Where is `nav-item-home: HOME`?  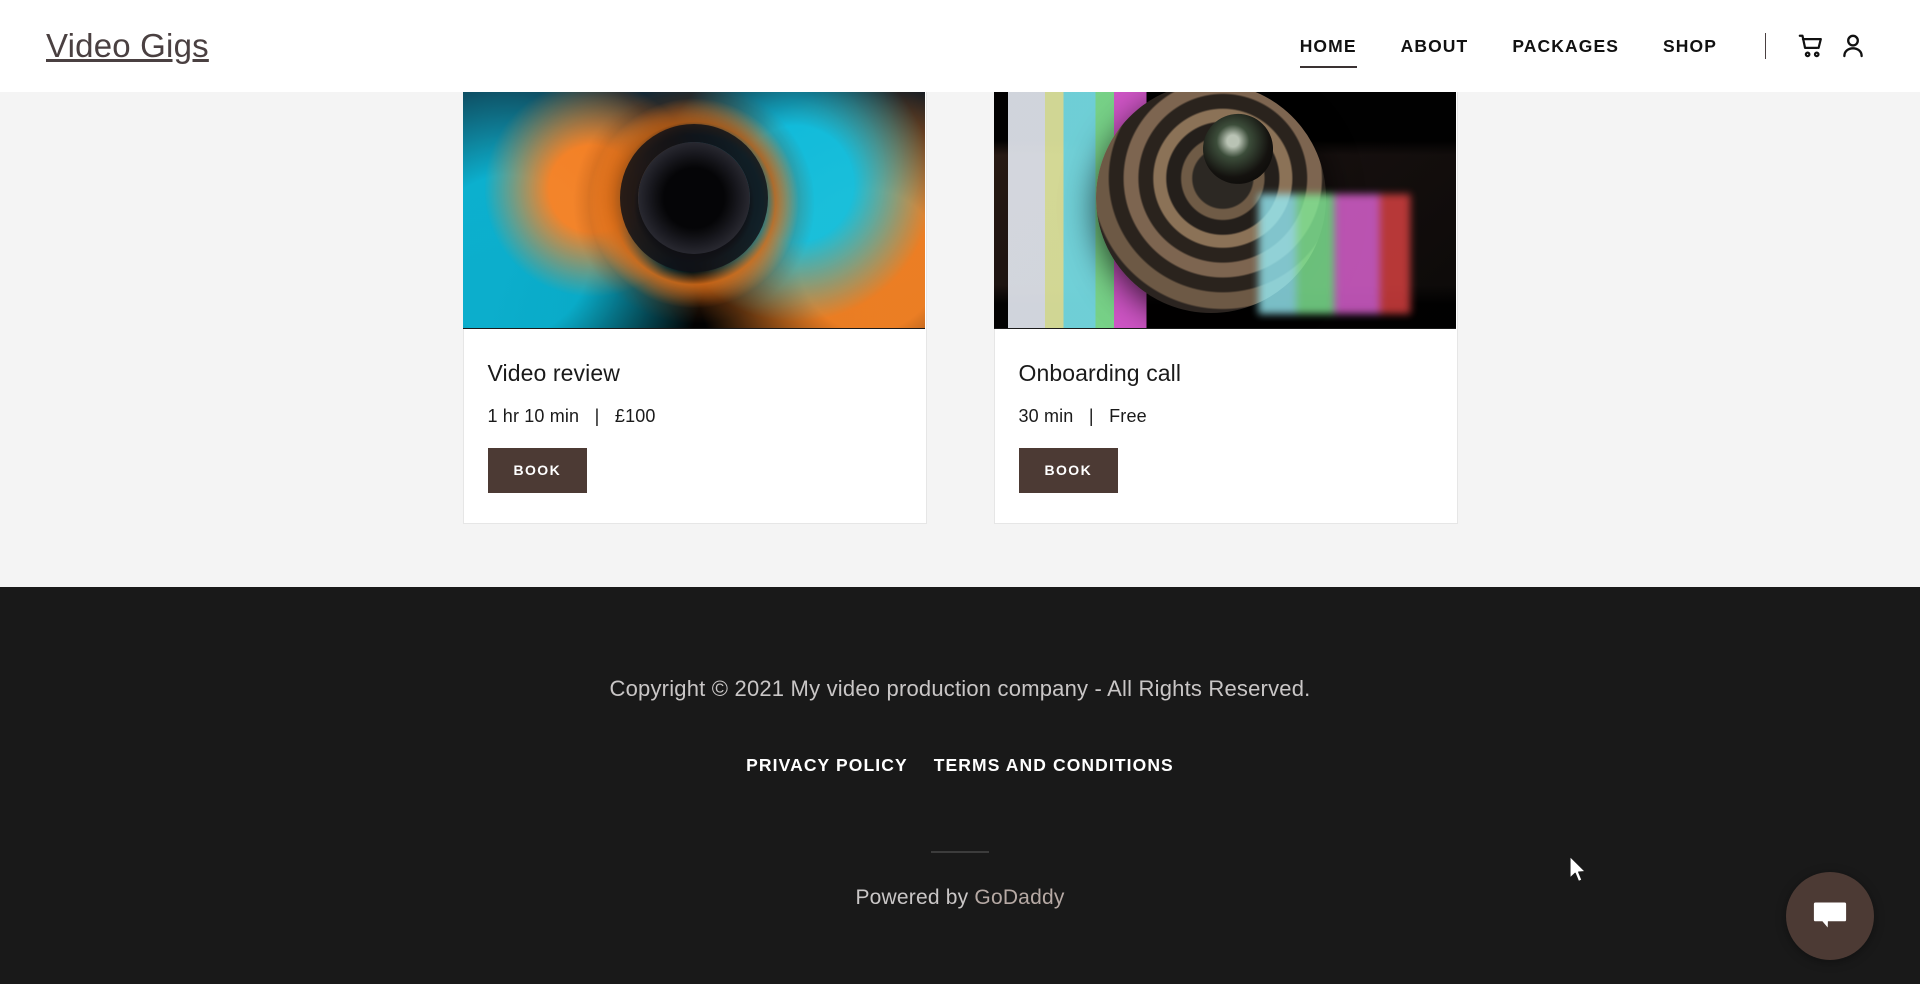 nav-item-home: HOME is located at coordinates (1328, 49).